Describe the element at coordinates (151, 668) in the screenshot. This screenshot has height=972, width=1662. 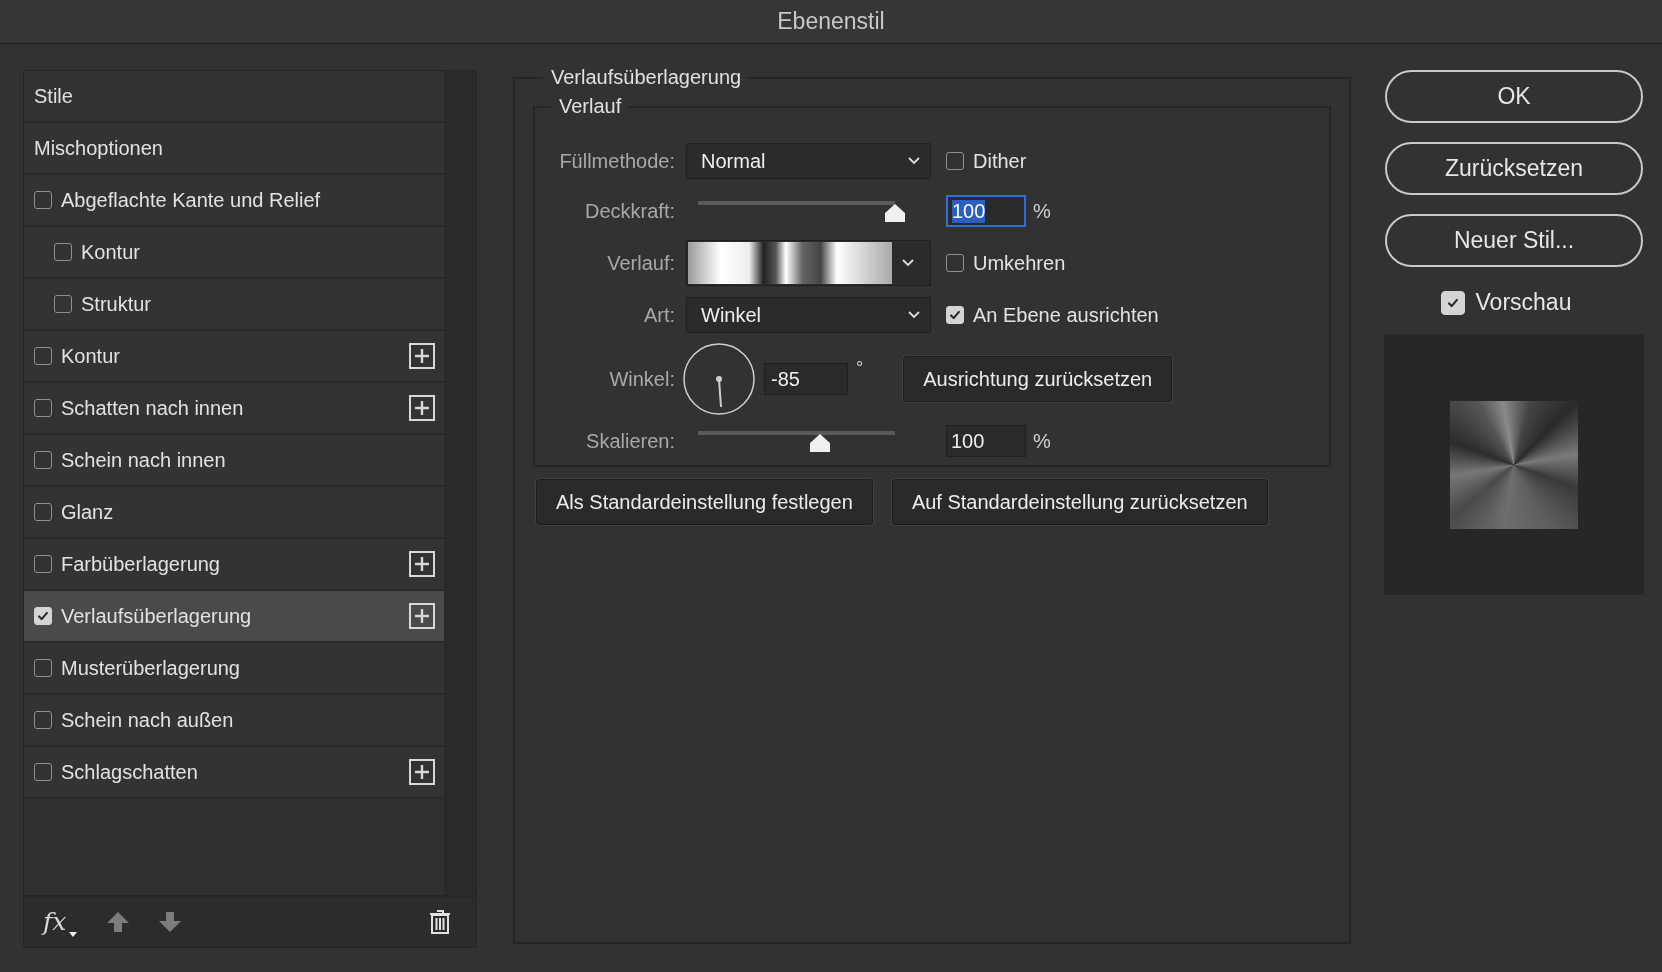
I see `effect-label: Musterüberlagerung` at that location.